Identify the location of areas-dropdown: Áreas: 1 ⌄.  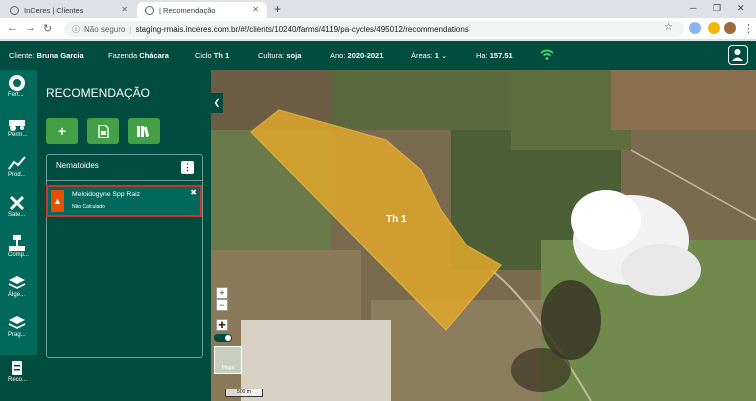
(429, 55).